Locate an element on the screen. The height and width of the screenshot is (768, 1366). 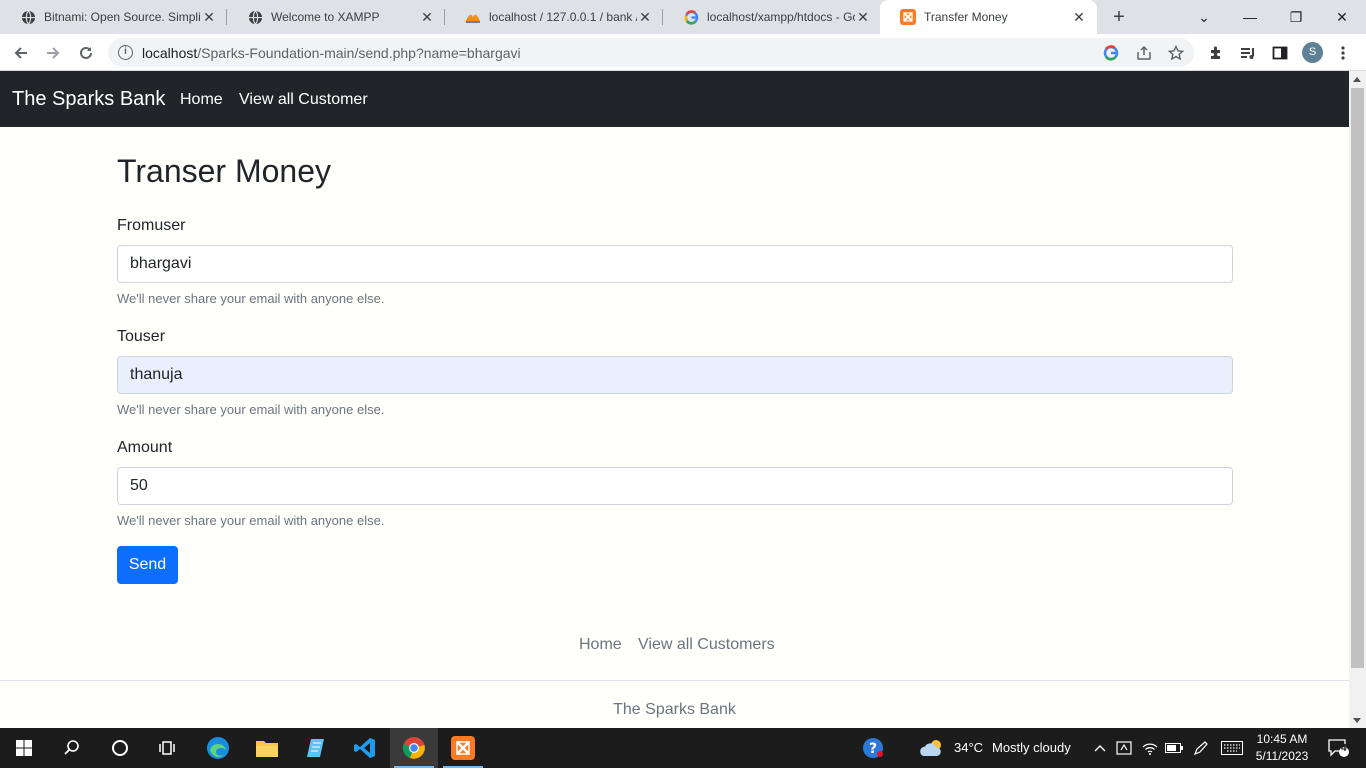
weather-cloud-icon is located at coordinates (933, 748).